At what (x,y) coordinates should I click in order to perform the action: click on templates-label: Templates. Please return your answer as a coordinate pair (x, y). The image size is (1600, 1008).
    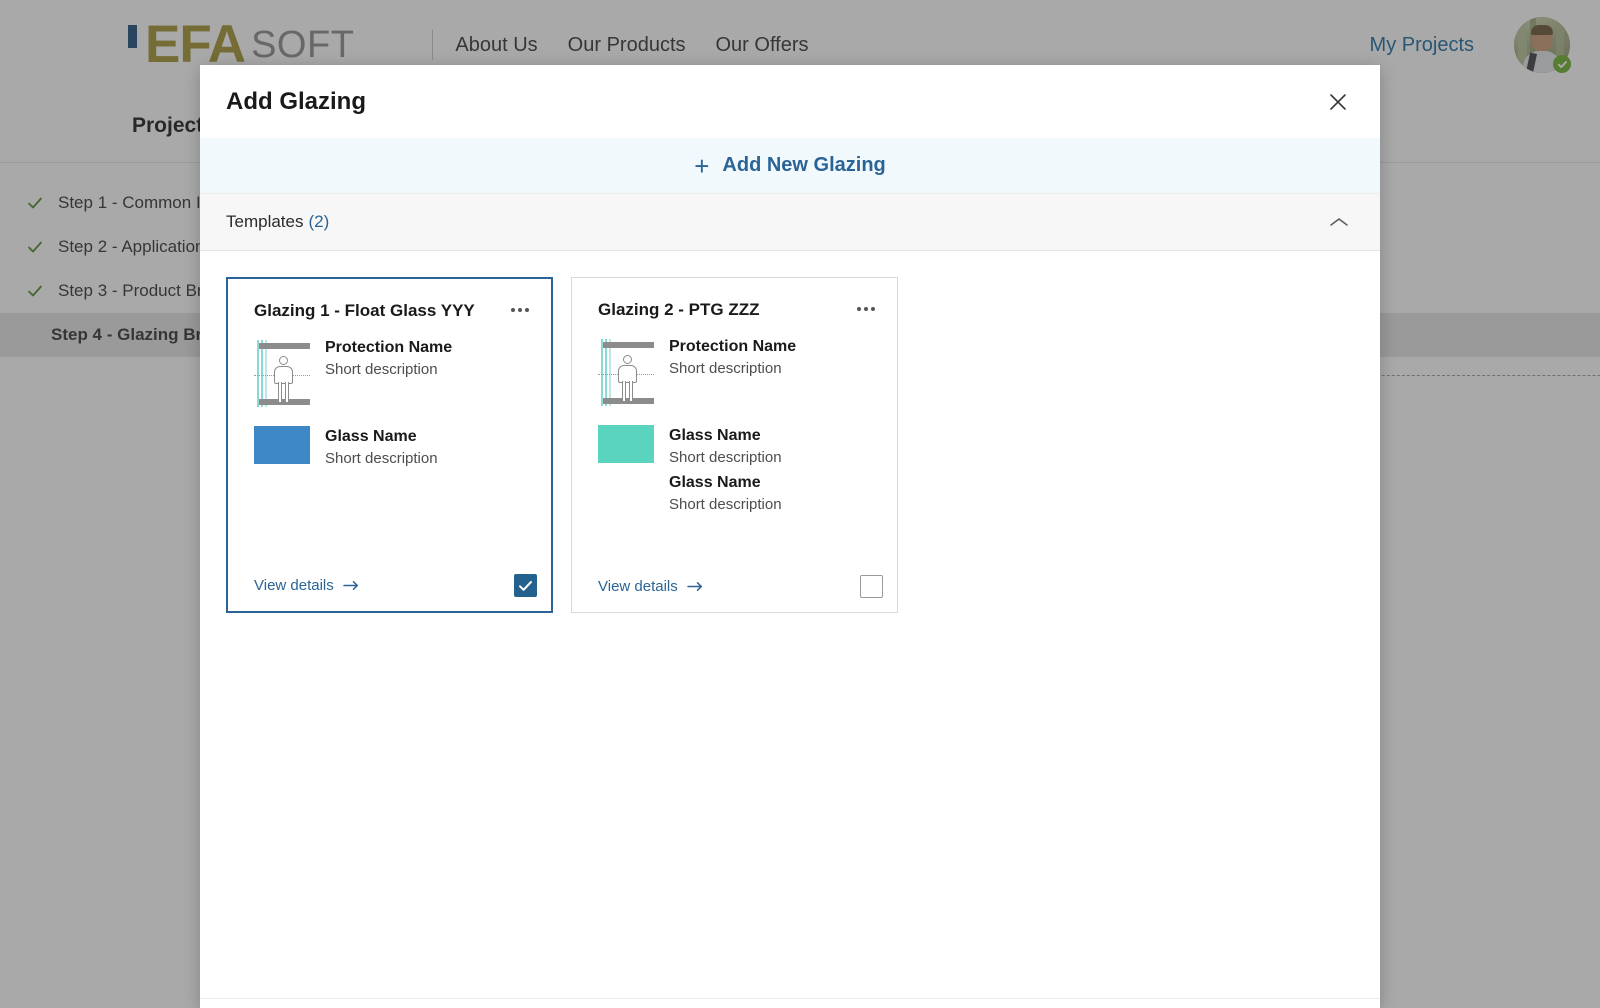
    Looking at the image, I should click on (265, 221).